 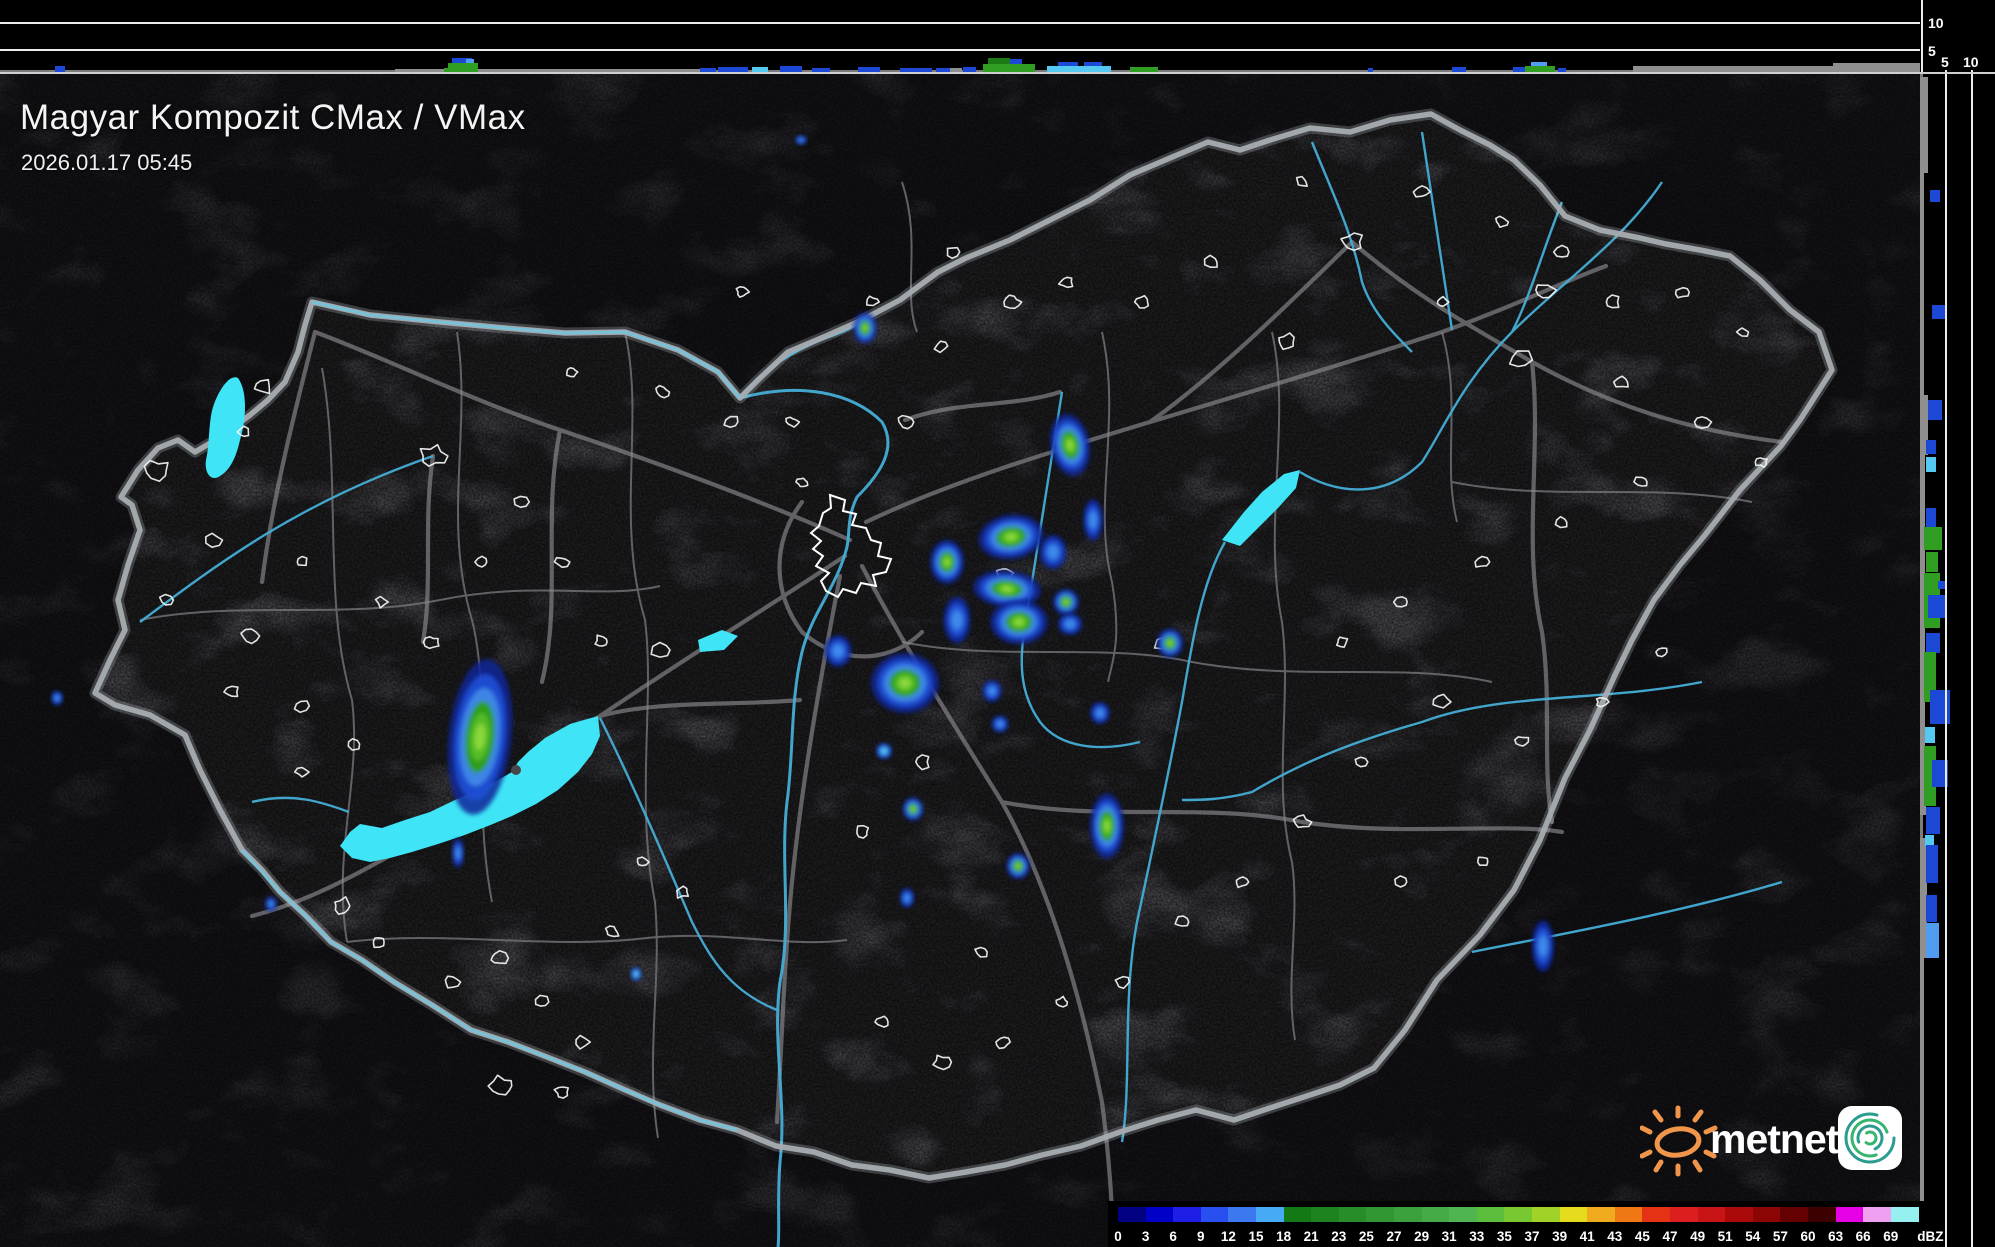 I want to click on legend-tick-label: 49, so click(x=1698, y=1236).